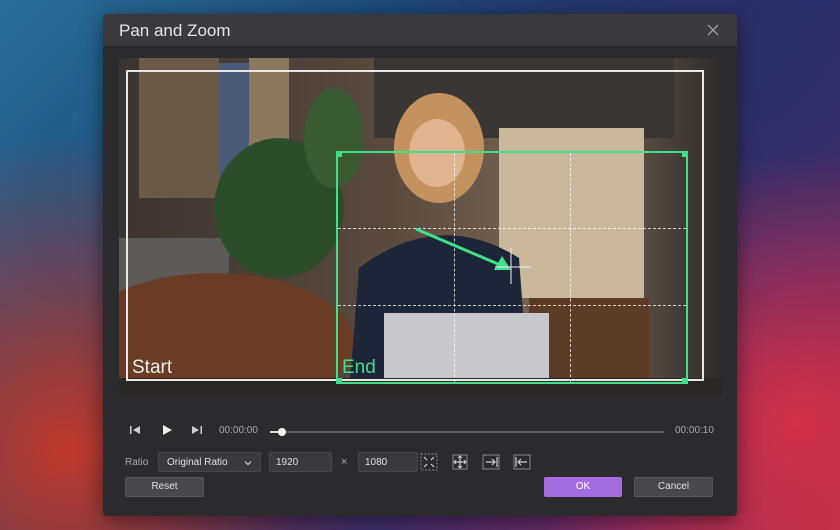  What do you see at coordinates (197, 430) in the screenshot?
I see `skip-forward-icon` at bounding box center [197, 430].